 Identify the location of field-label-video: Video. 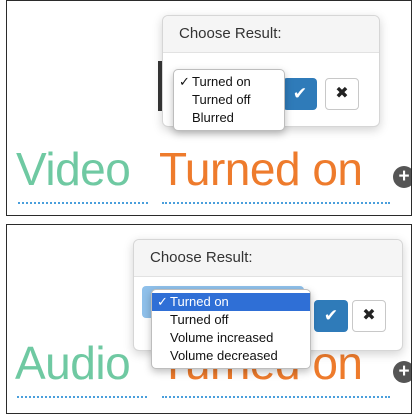
(73, 169).